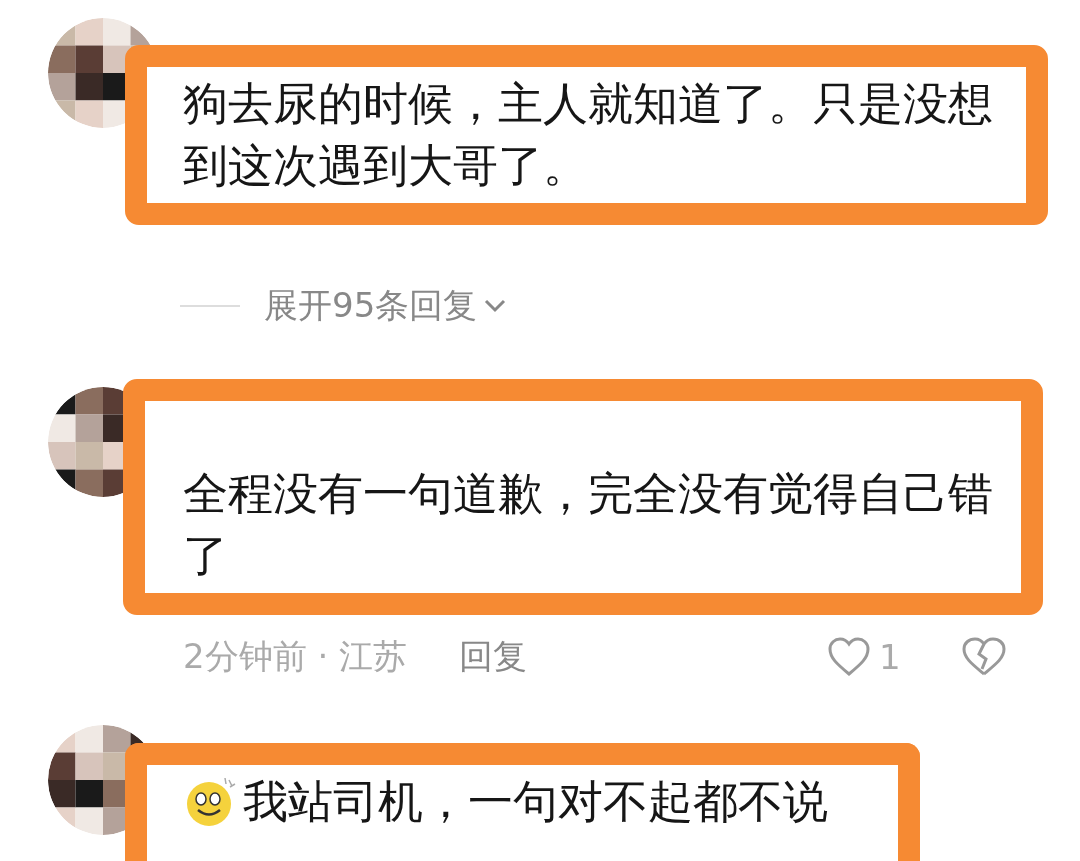 The image size is (1080, 861). Describe the element at coordinates (386, 306) in the screenshot. I see `expand-replies-button: 展开95条回复` at that location.